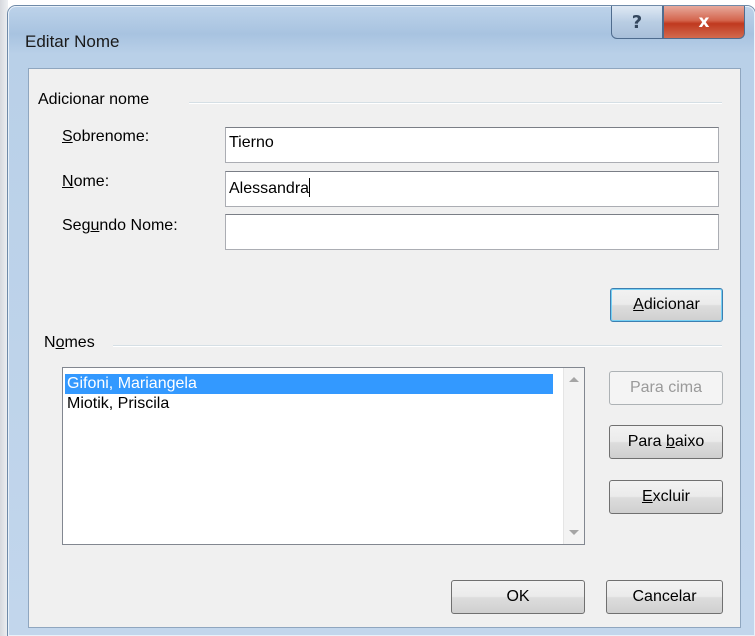 The height and width of the screenshot is (636, 755). I want to click on first-name-label: Nome:, so click(86, 181).